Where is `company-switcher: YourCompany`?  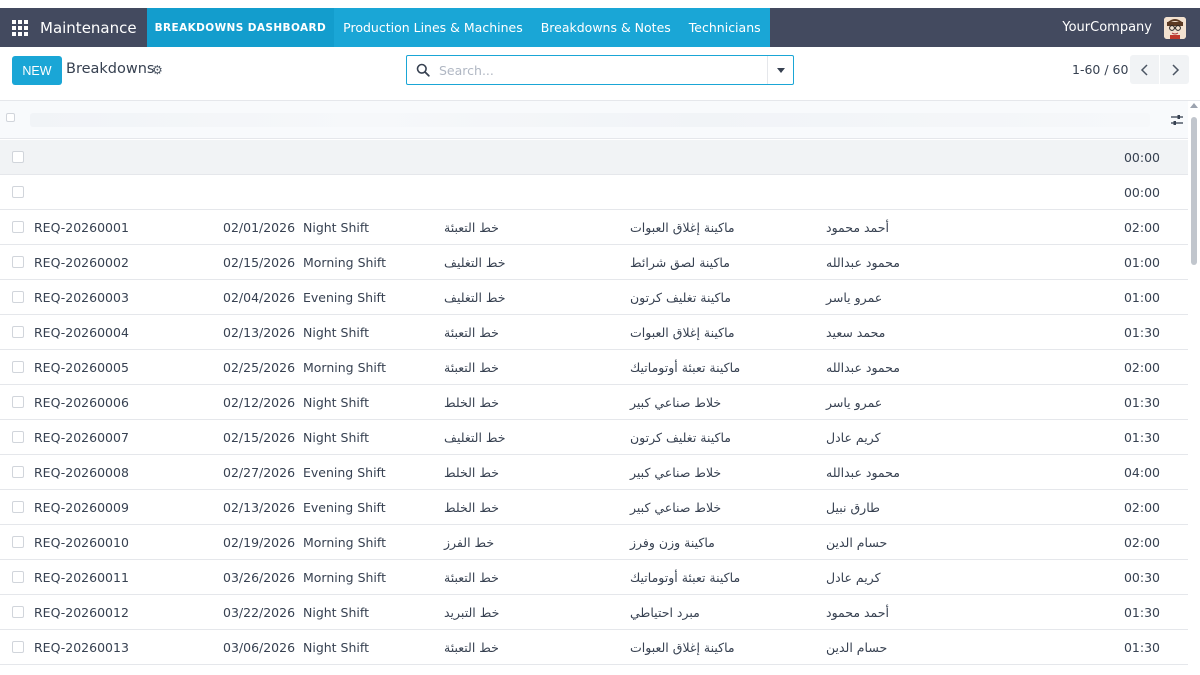
company-switcher: YourCompany is located at coordinates (1107, 27).